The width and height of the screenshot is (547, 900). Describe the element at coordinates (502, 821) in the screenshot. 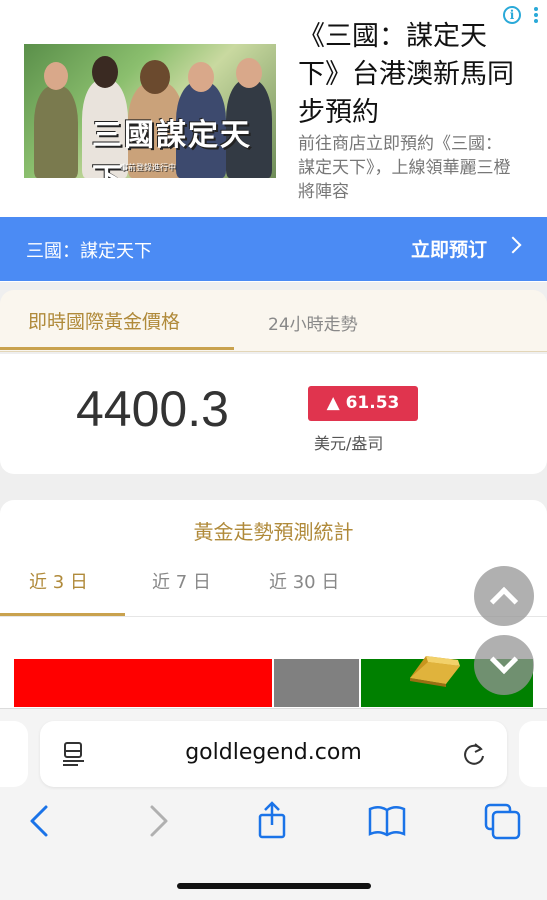

I see `tabs-icon` at that location.